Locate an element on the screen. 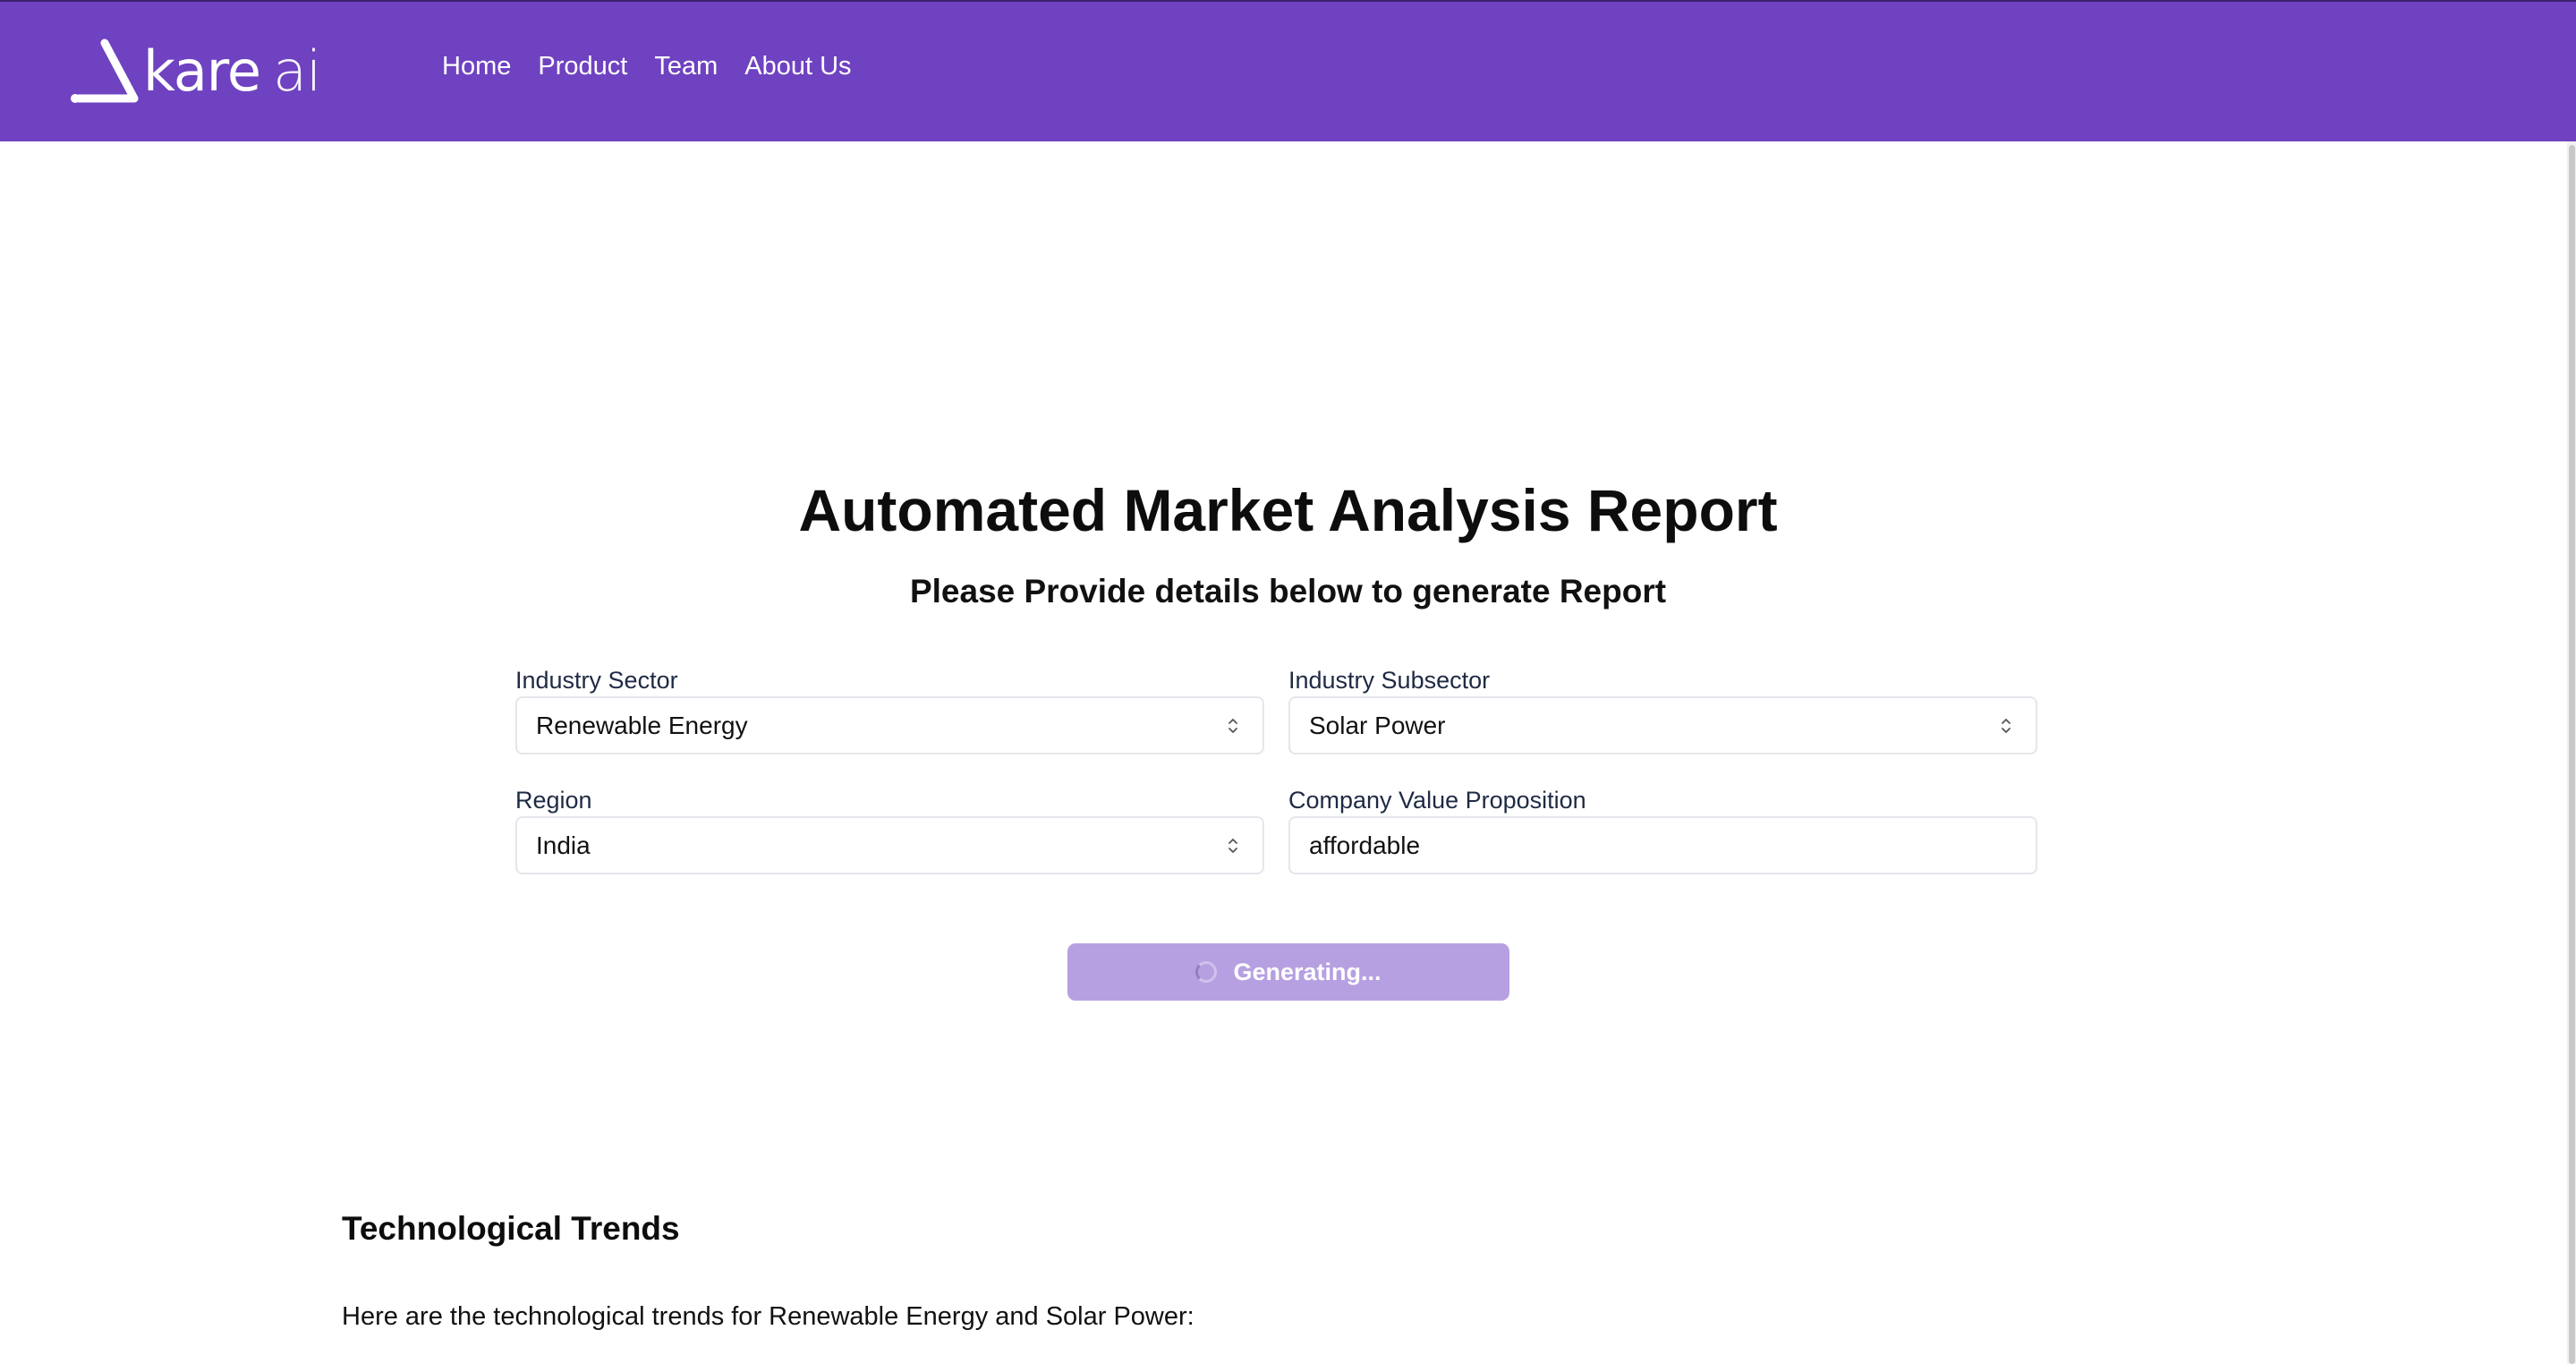  value-proposition-input: affordable is located at coordinates (1662, 845).